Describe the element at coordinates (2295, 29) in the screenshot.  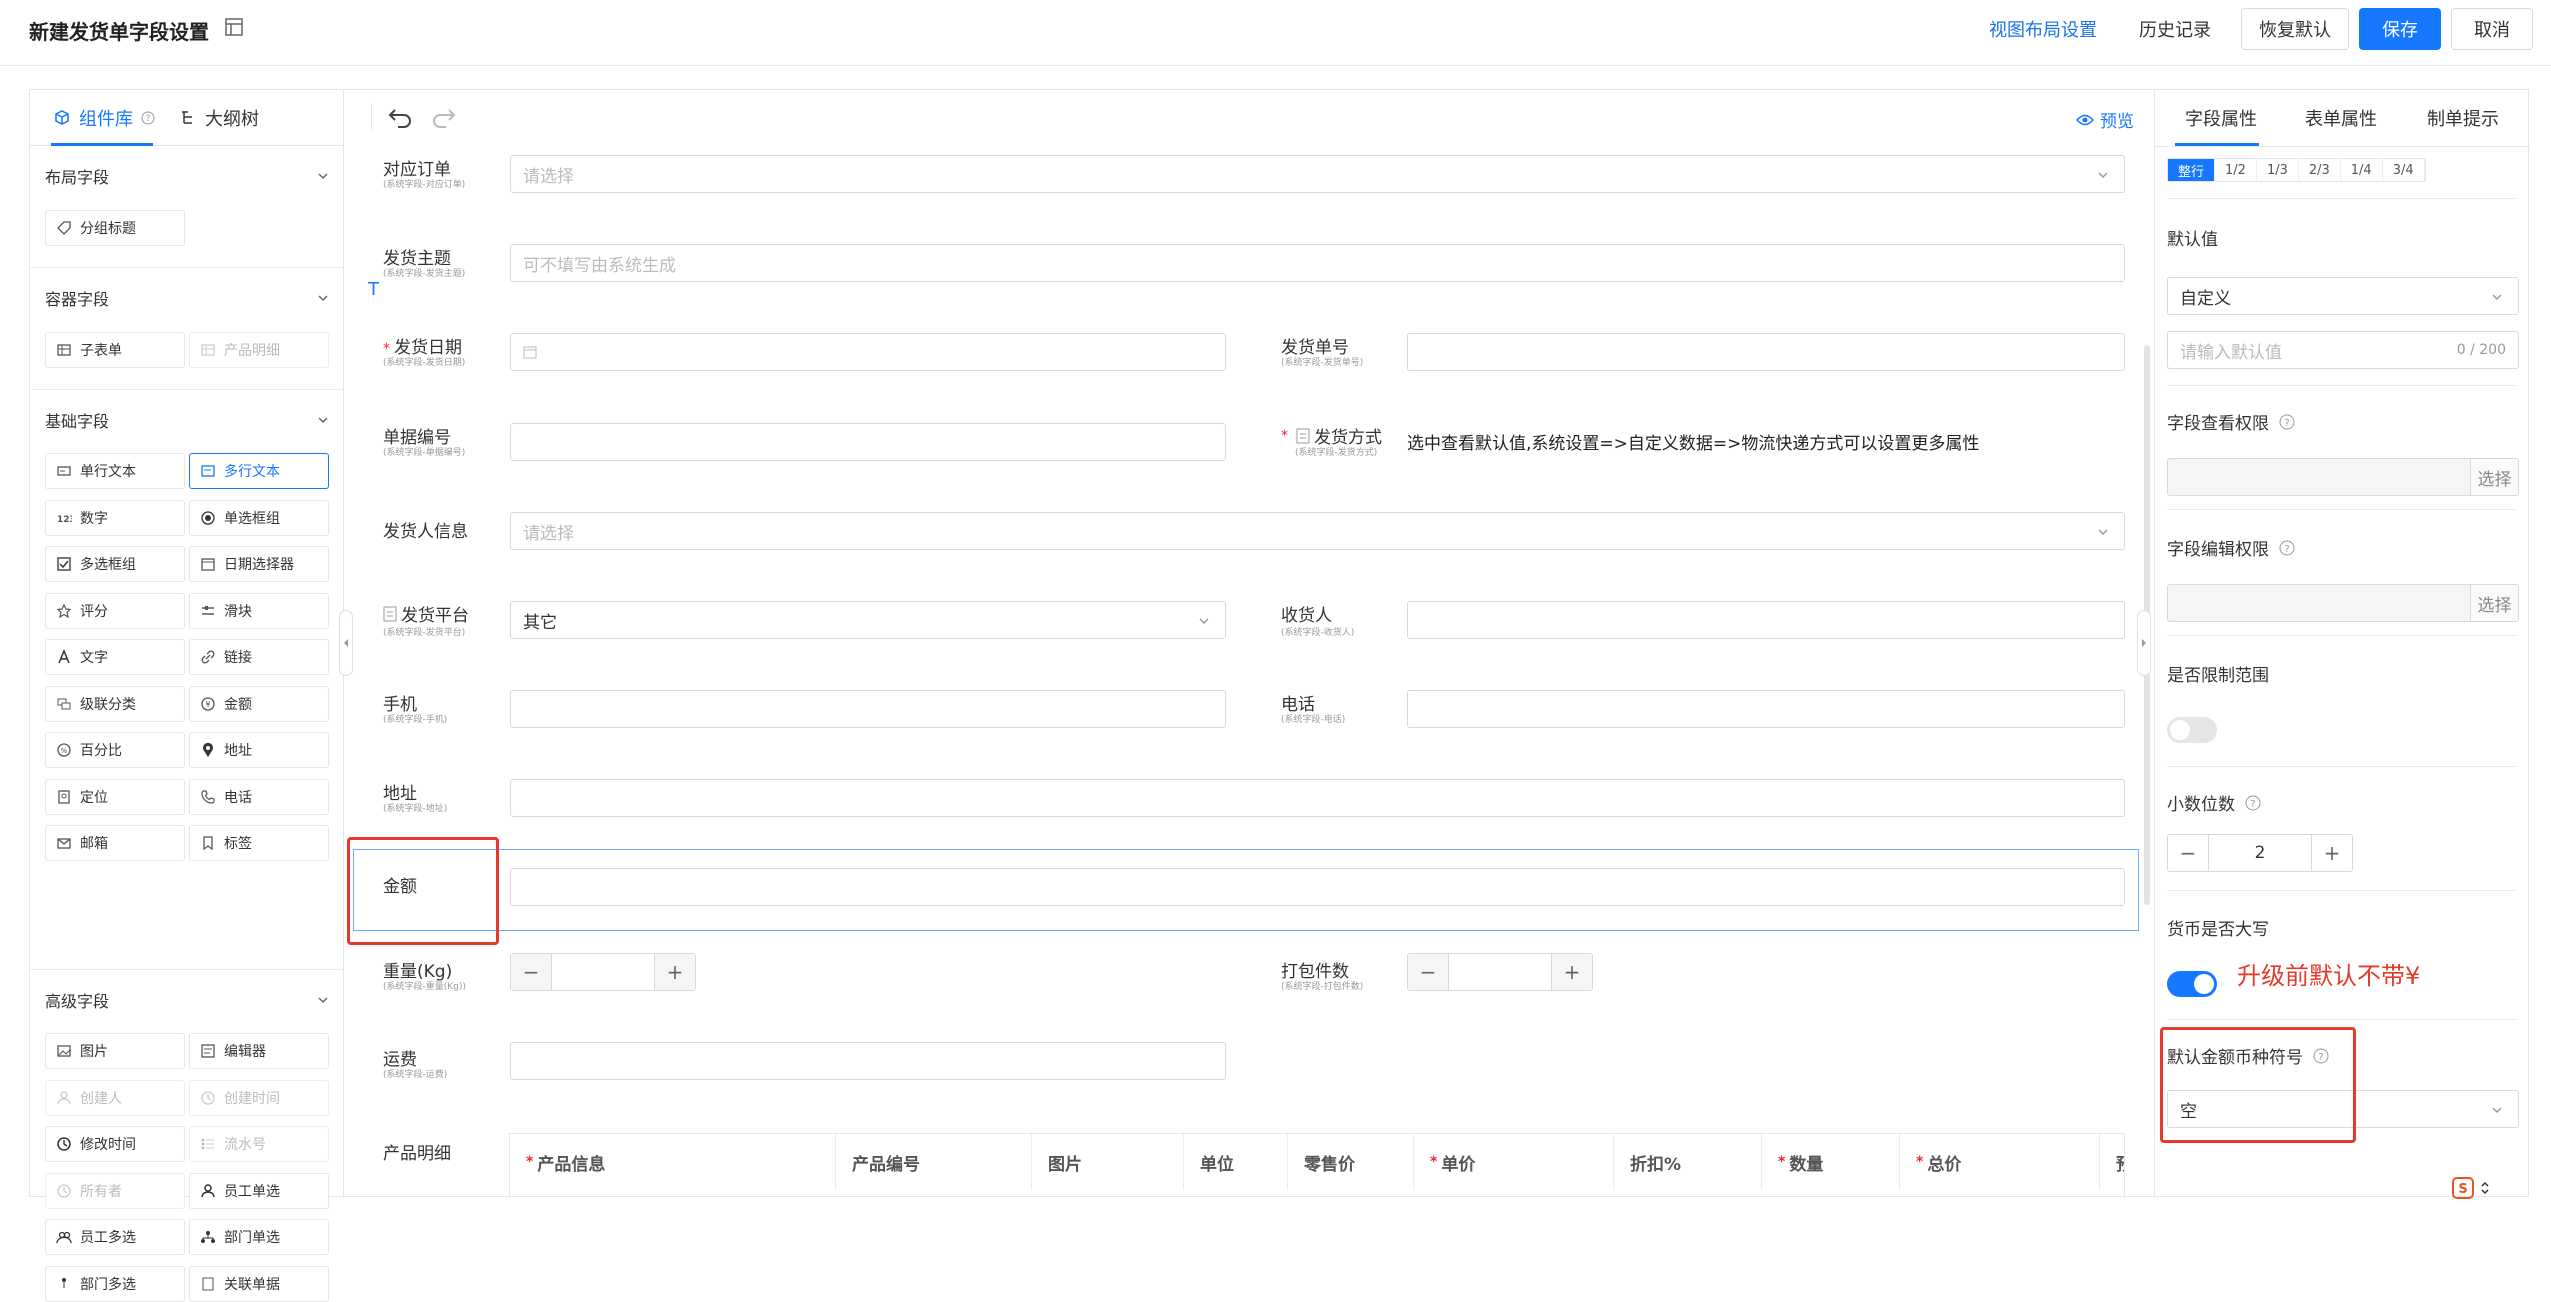
I see `restore-default-button: 恢复默认` at that location.